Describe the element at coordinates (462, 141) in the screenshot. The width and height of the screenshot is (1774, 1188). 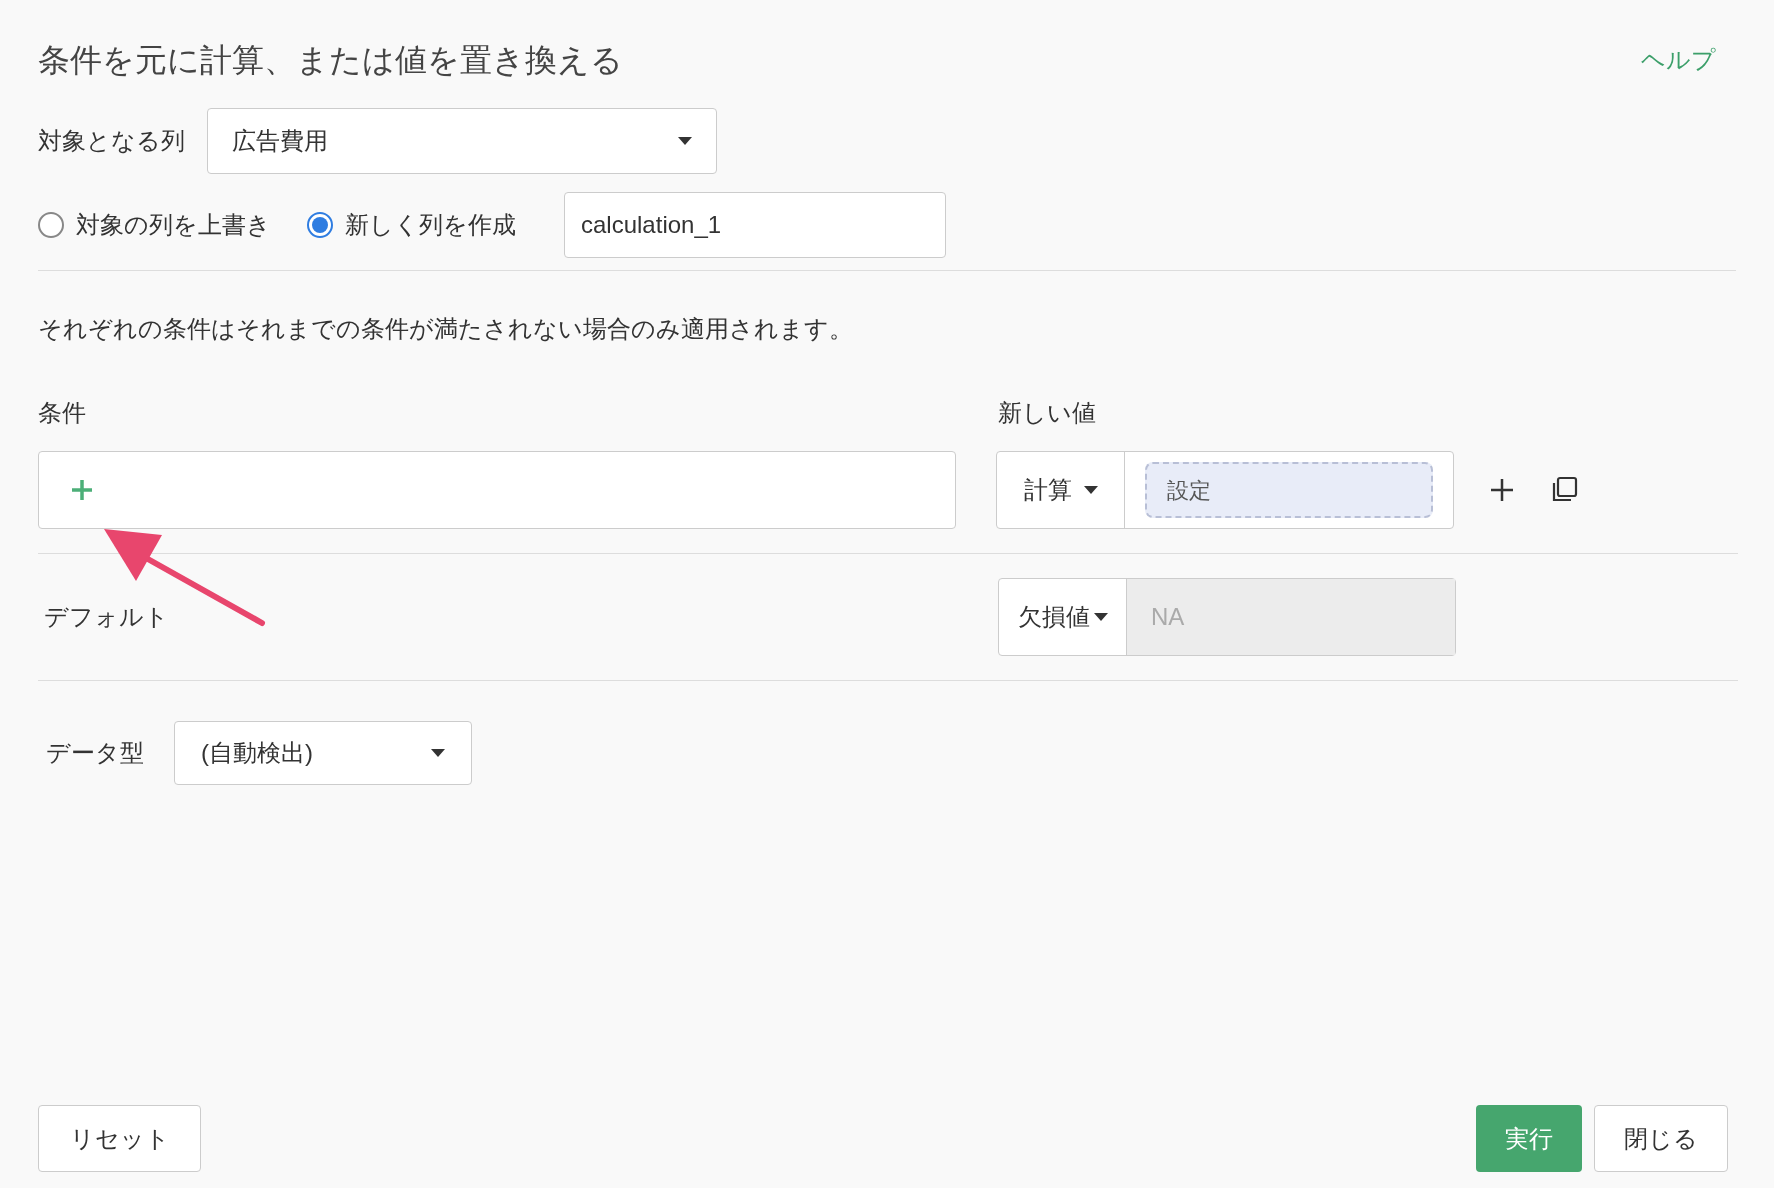
I see `column-select: 広告費用` at that location.